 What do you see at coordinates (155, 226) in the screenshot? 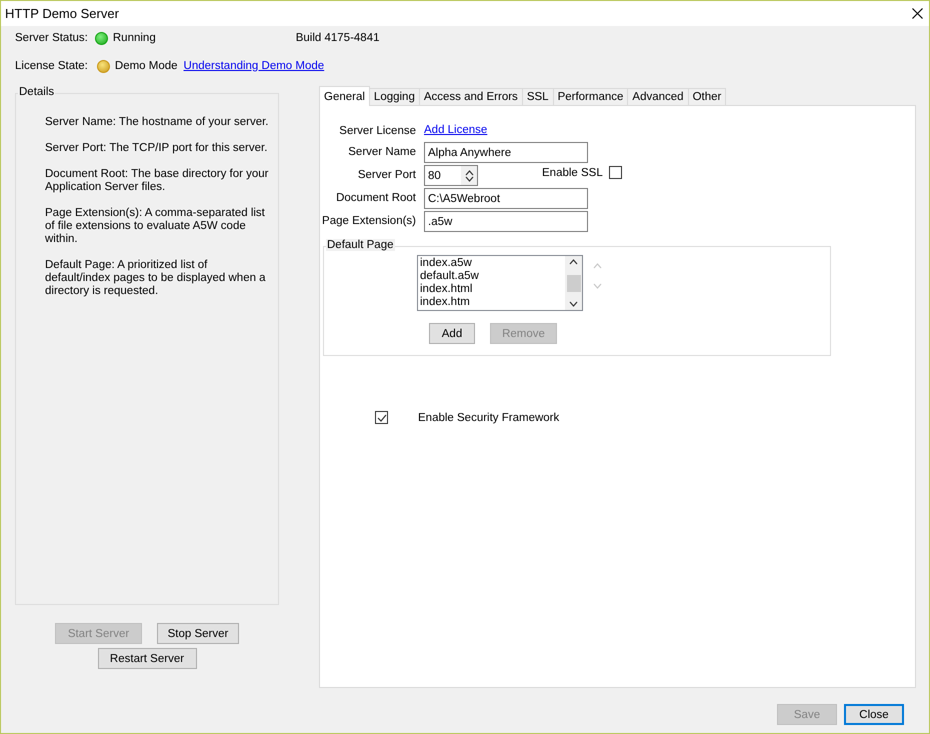
I see `help-paragraph: Page Extension(s): A comma-separated list of file extensions to evaluate A5W code within.` at bounding box center [155, 226].